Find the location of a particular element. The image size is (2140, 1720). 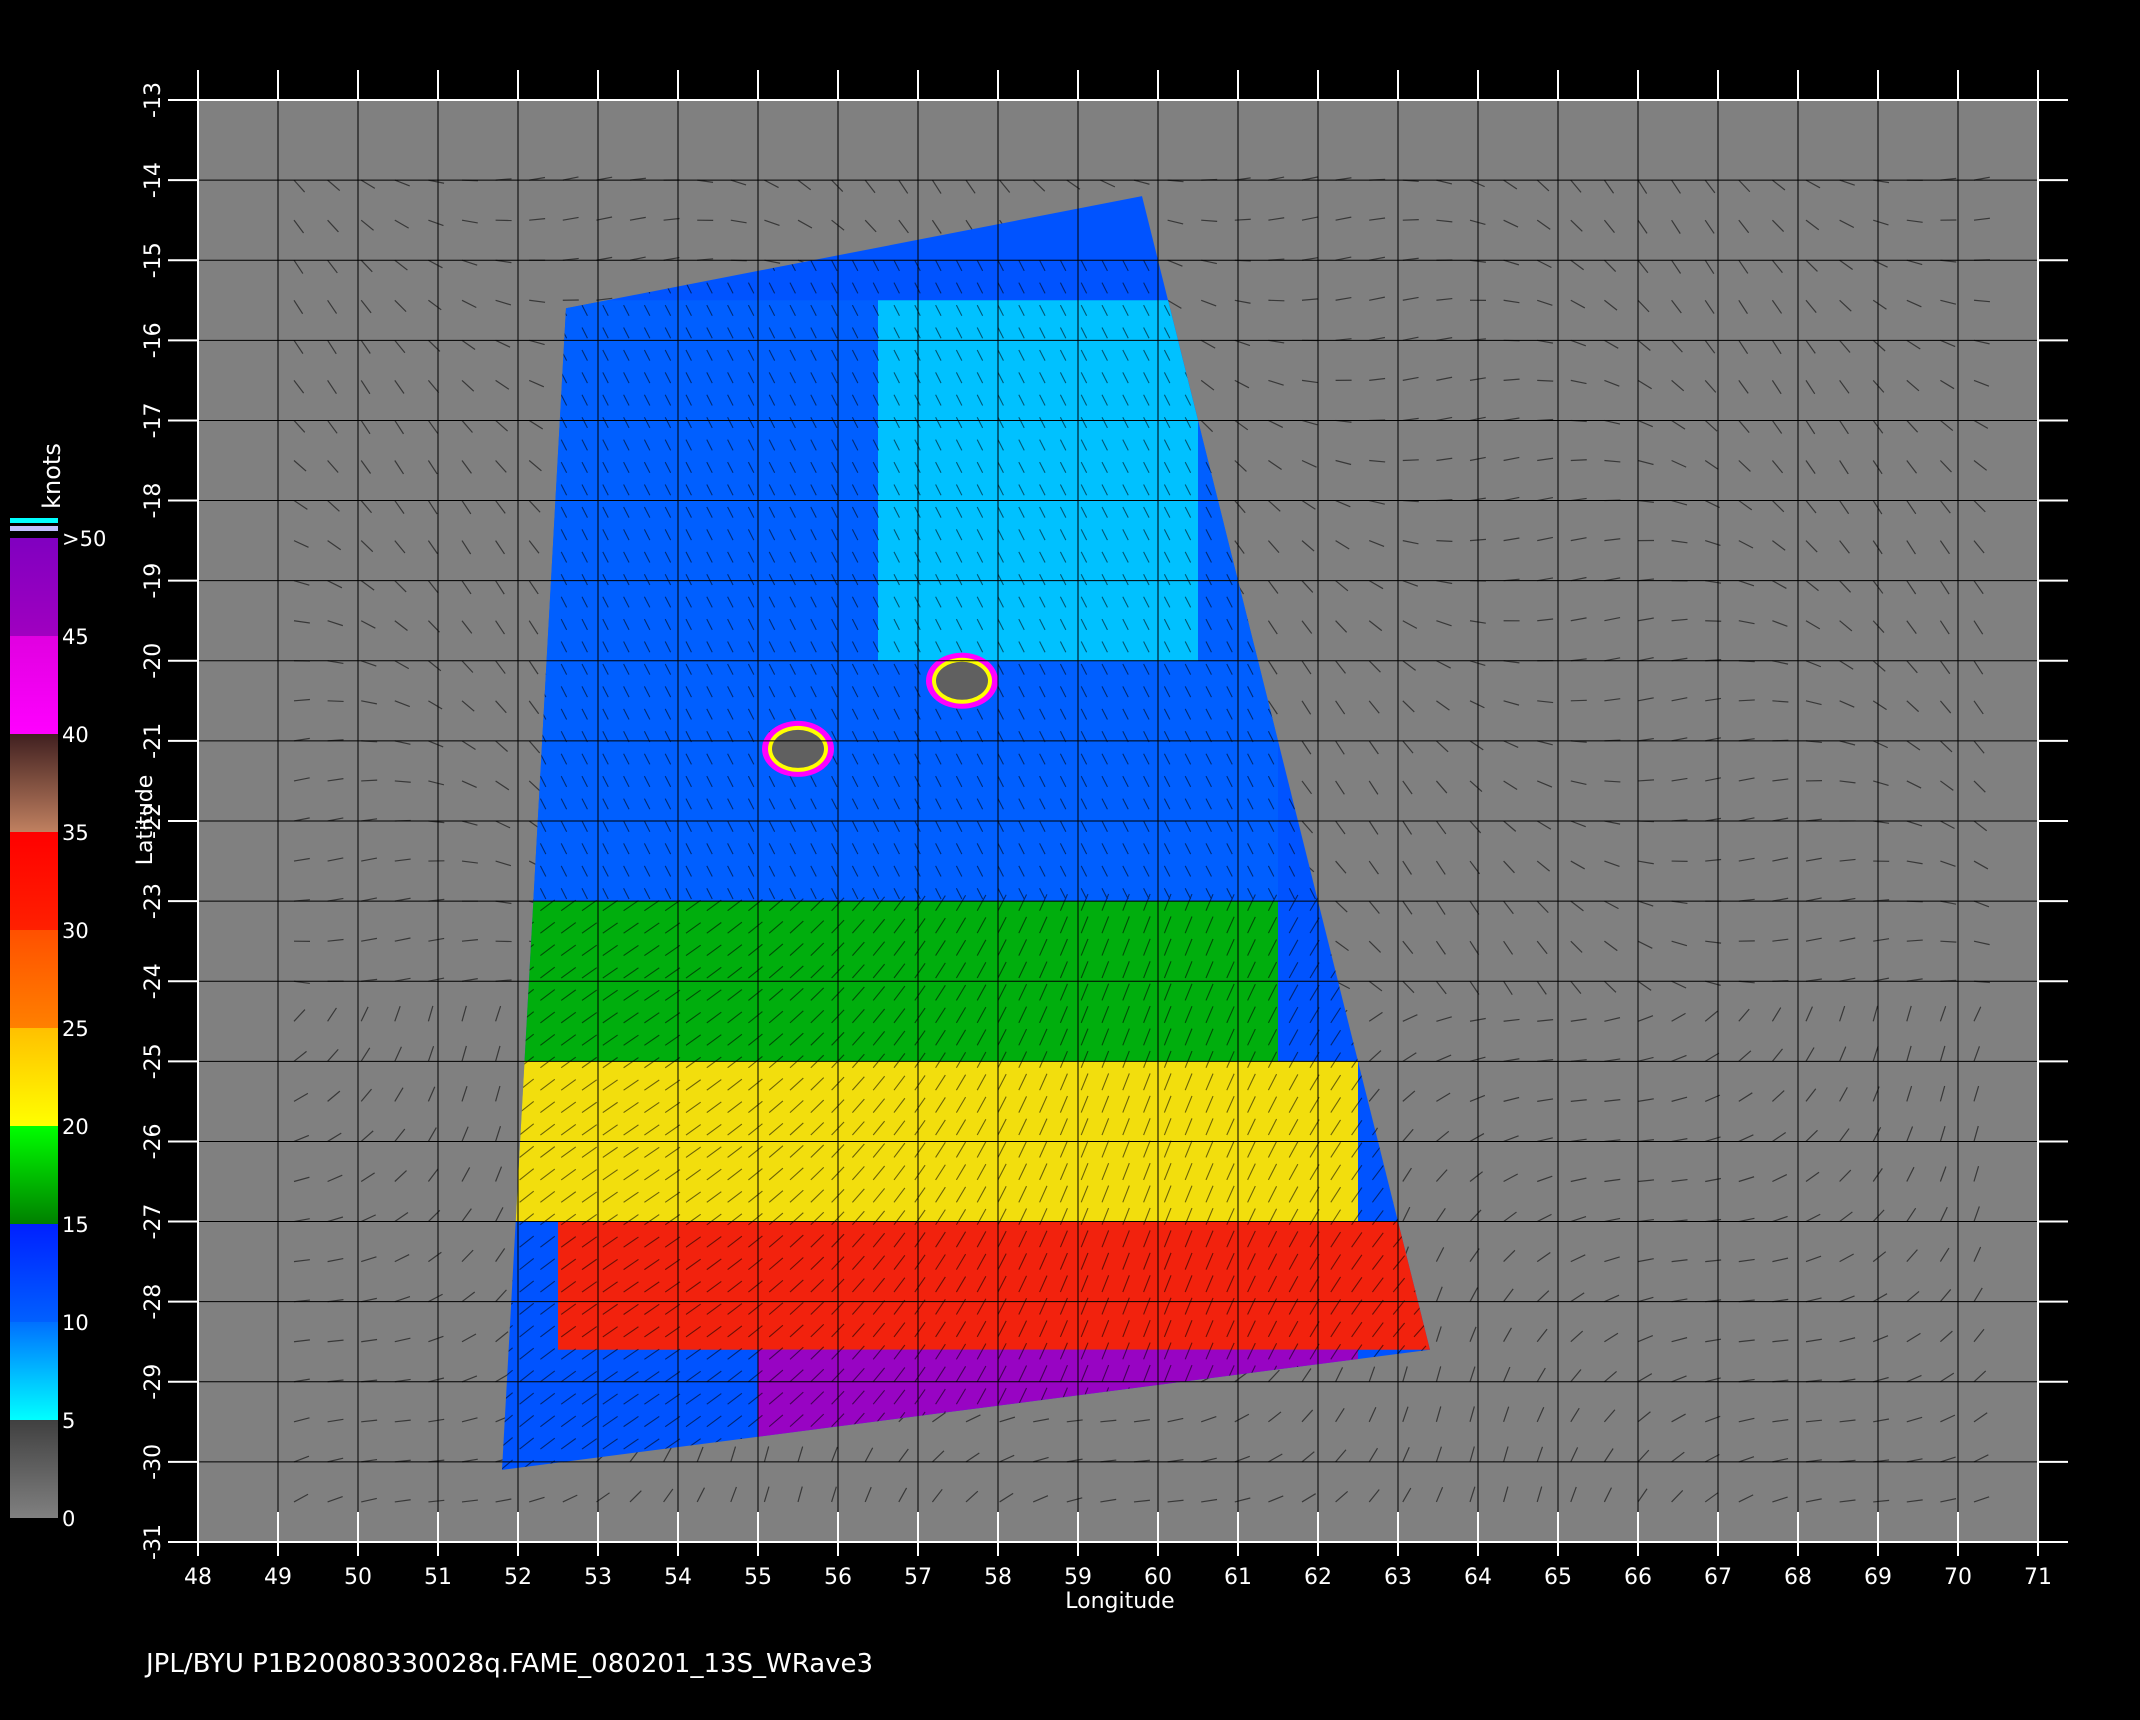

x-tick-label: 68 is located at coordinates (1798, 1577).